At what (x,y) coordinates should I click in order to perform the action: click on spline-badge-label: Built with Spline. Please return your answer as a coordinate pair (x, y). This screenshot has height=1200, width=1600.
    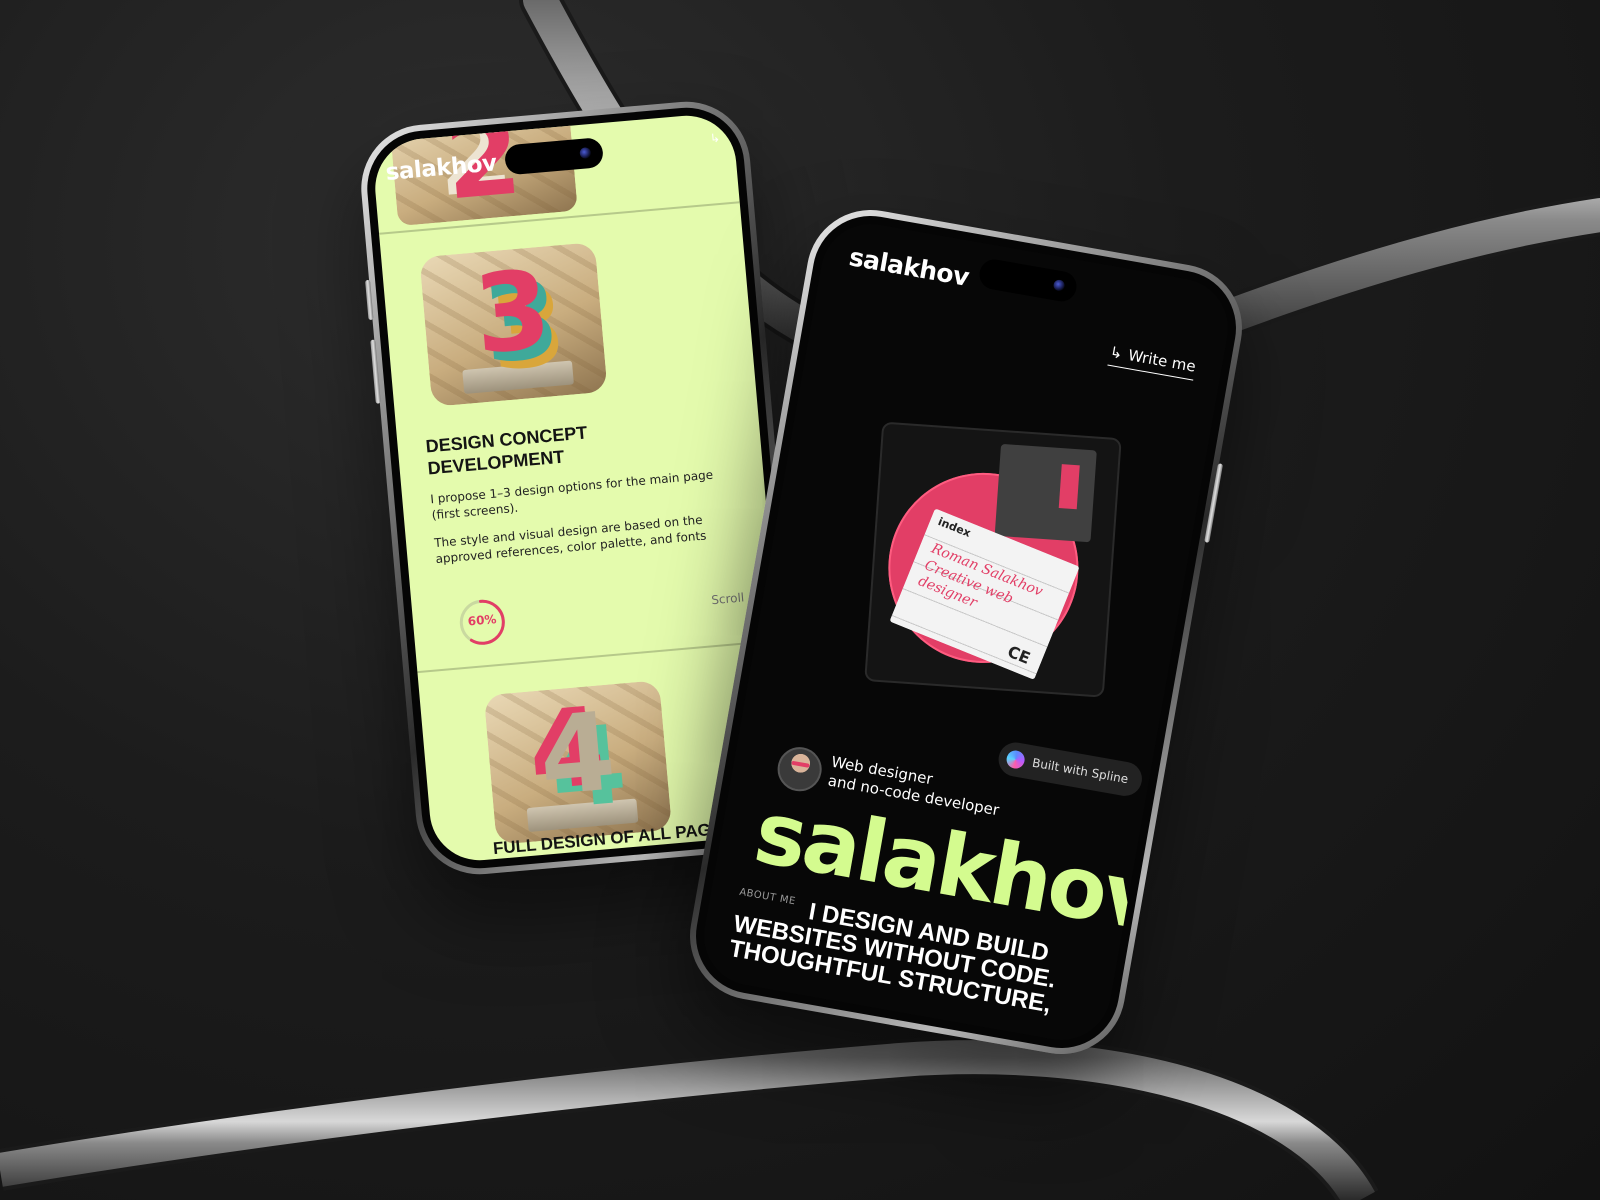
    Looking at the image, I should click on (1080, 771).